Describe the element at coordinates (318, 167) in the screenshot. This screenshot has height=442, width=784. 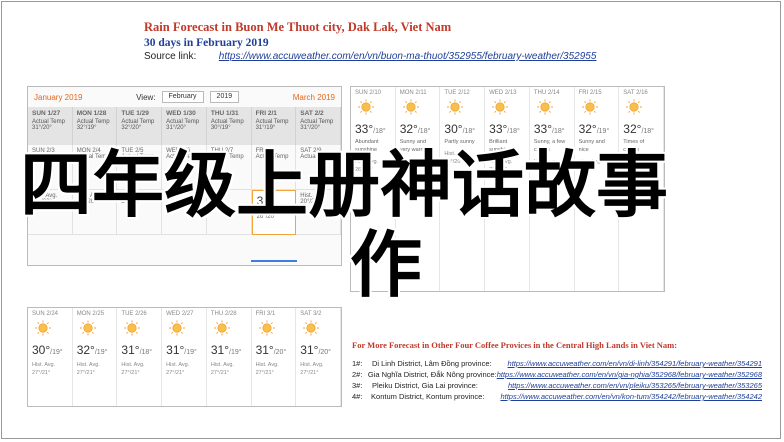
I see `calendar-cell: SAT 2/9 Actual Temp` at that location.